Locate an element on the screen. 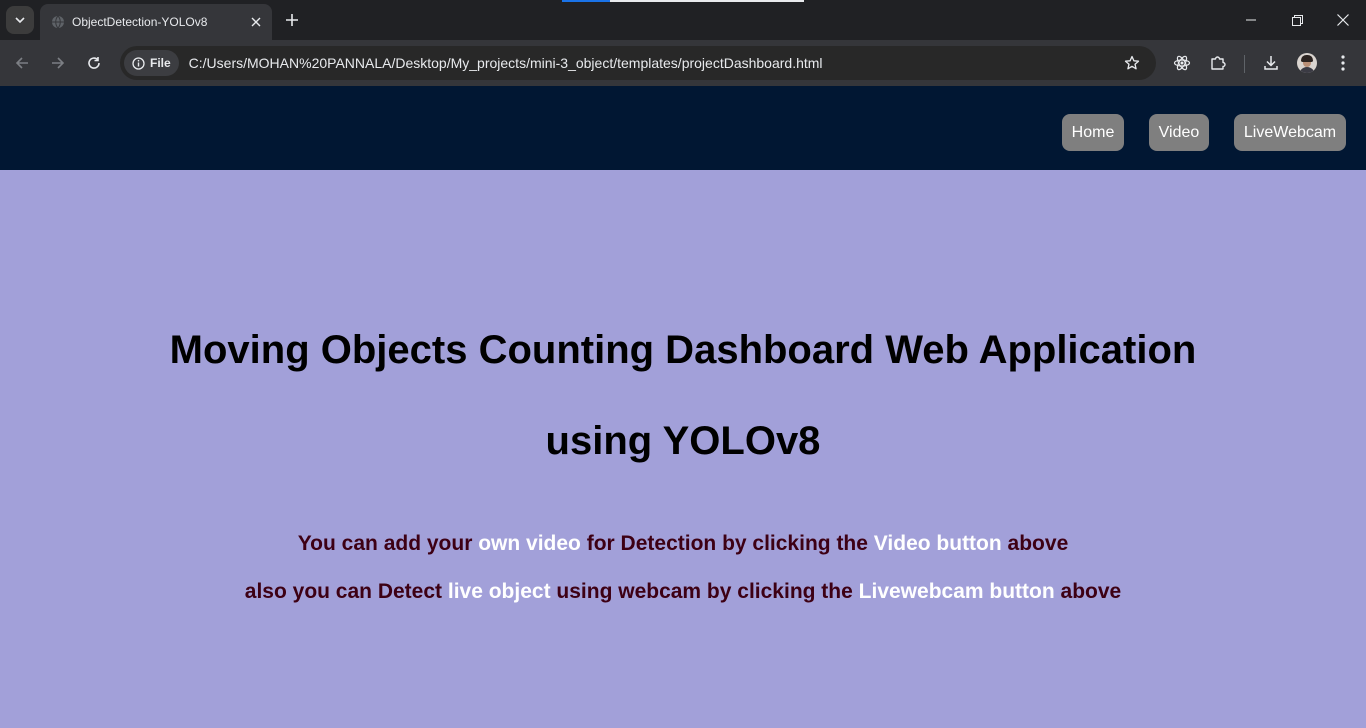 The height and width of the screenshot is (728, 1366). browser-menu-button is located at coordinates (1343, 63).